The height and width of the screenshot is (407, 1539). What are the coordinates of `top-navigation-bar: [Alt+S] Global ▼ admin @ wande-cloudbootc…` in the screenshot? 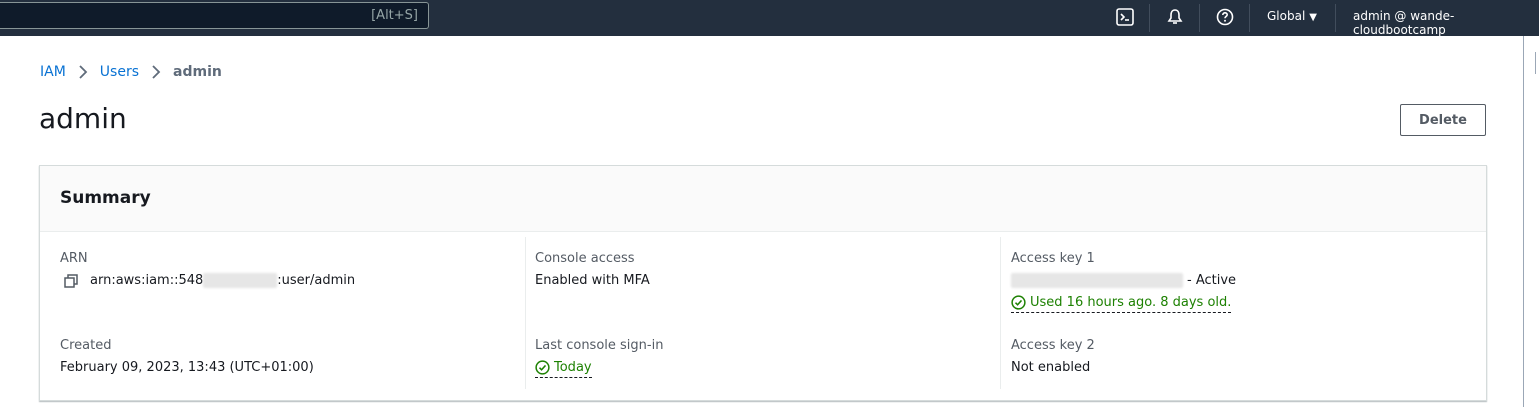 It's located at (769, 18).